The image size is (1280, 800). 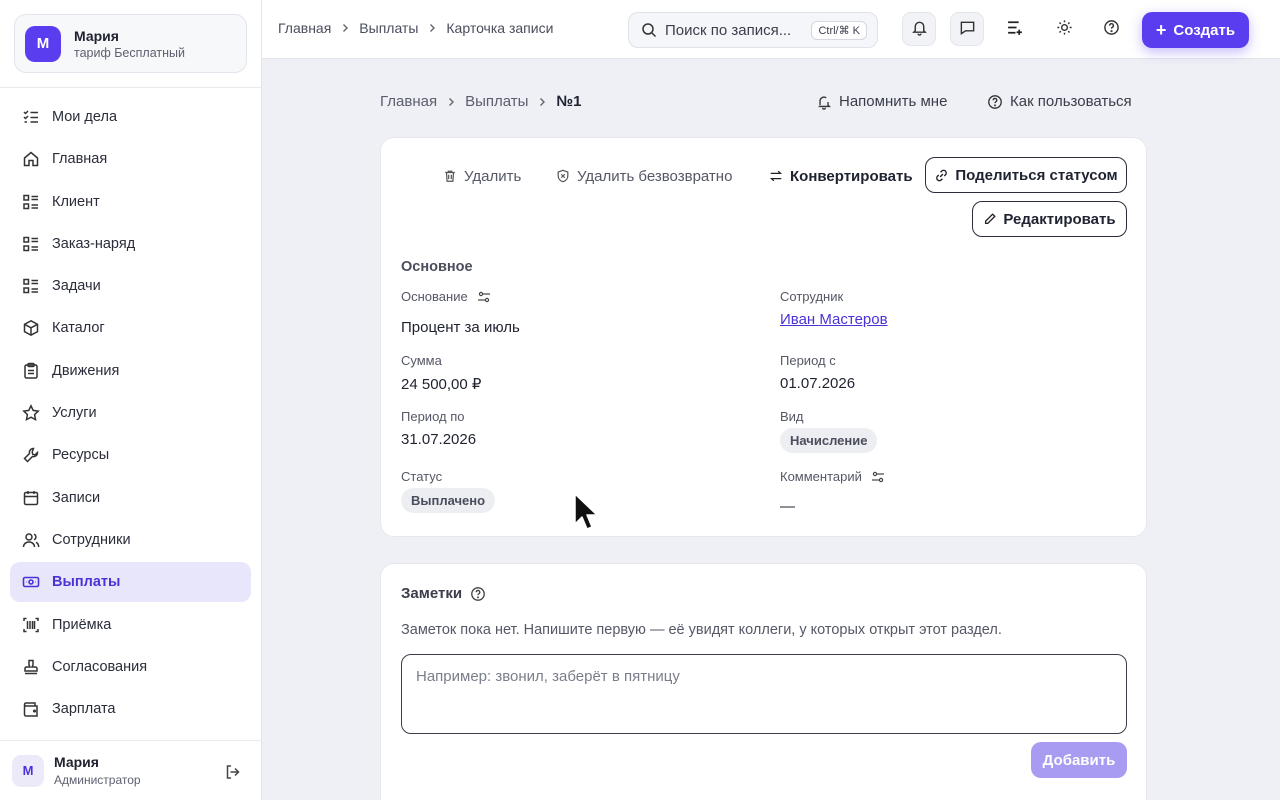 I want to click on task-list-button, so click(x=1015, y=29).